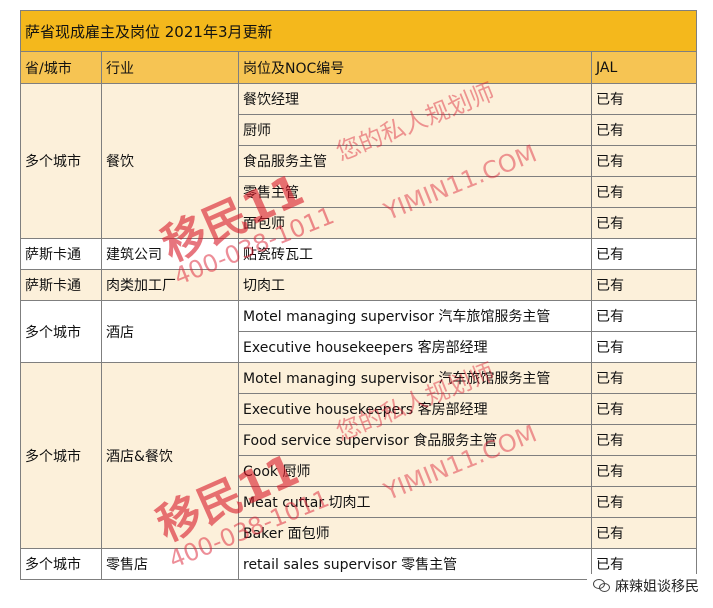 Image resolution: width=713 pixels, height=608 pixels. Describe the element at coordinates (415, 502) in the screenshot. I see `cell-job: Meat cuttar 切肉工` at that location.